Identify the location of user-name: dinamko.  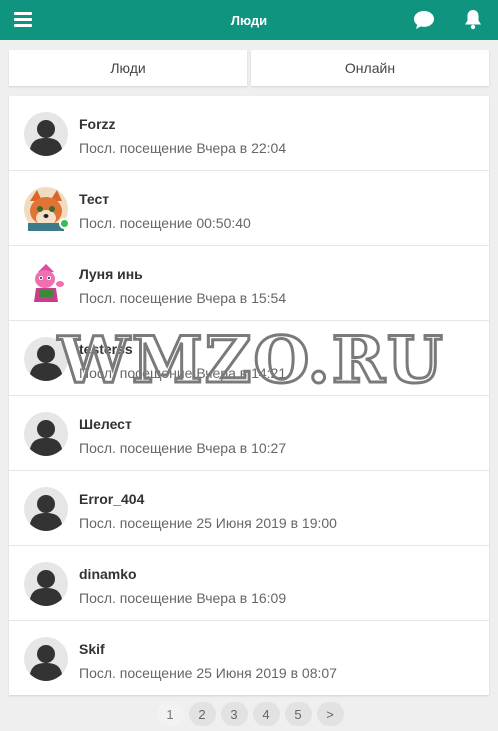
(108, 574).